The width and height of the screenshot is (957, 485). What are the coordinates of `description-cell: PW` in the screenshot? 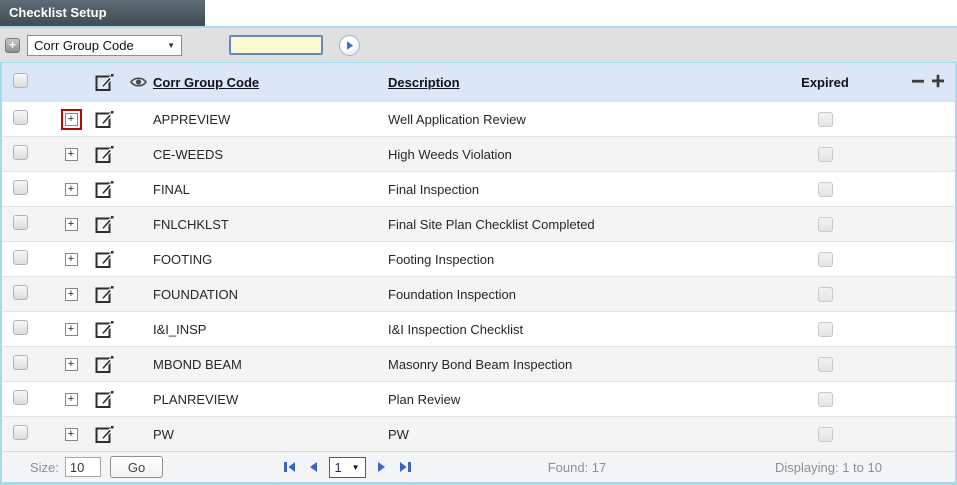 It's located at (398, 434).